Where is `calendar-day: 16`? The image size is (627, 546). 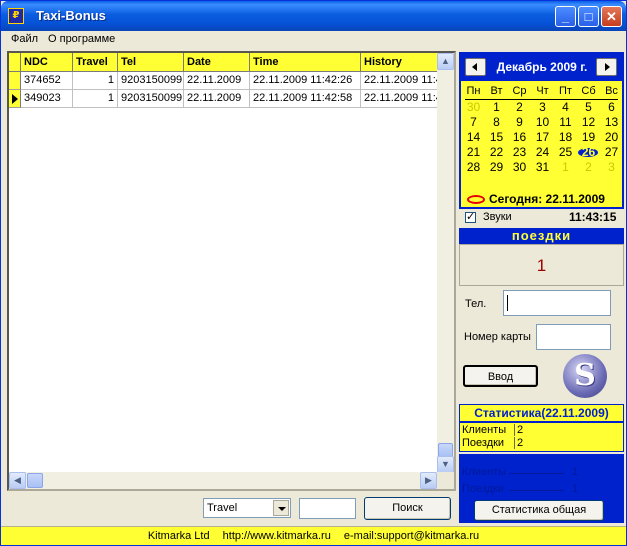
calendar-day: 16 is located at coordinates (519, 137).